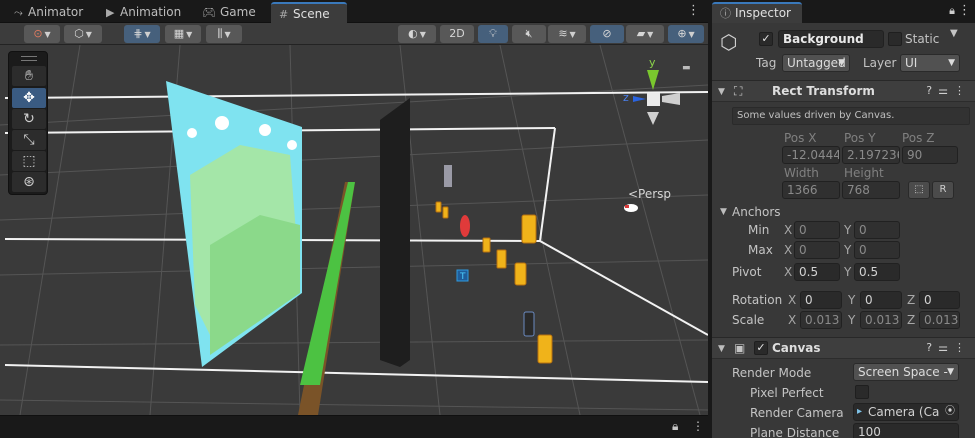 This screenshot has height=438, width=975. Describe the element at coordinates (607, 34) in the screenshot. I see `scene-visibility-toggle: ⊘` at that location.